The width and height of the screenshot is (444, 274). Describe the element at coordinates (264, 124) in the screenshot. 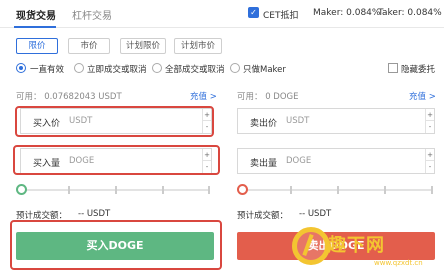

I see `sell-price-label: 卖出价` at that location.